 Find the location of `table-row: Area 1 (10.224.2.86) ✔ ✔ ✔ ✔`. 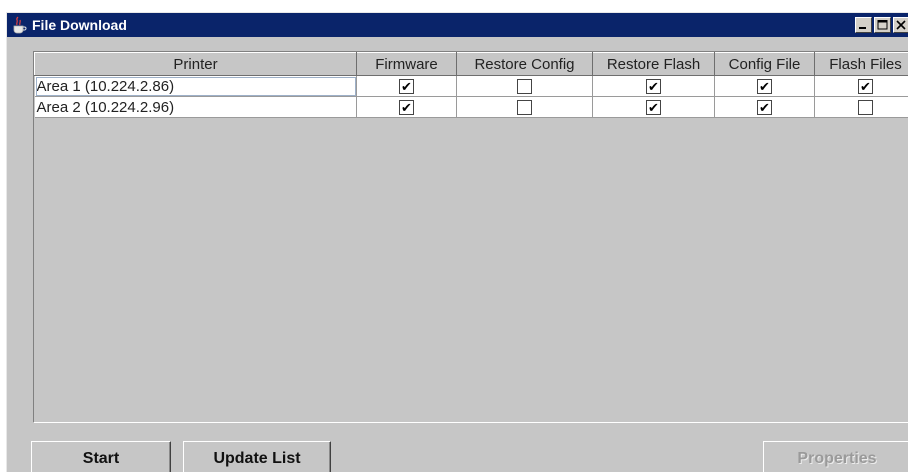

table-row: Area 1 (10.224.2.86) ✔ ✔ ✔ ✔ is located at coordinates (471, 86).